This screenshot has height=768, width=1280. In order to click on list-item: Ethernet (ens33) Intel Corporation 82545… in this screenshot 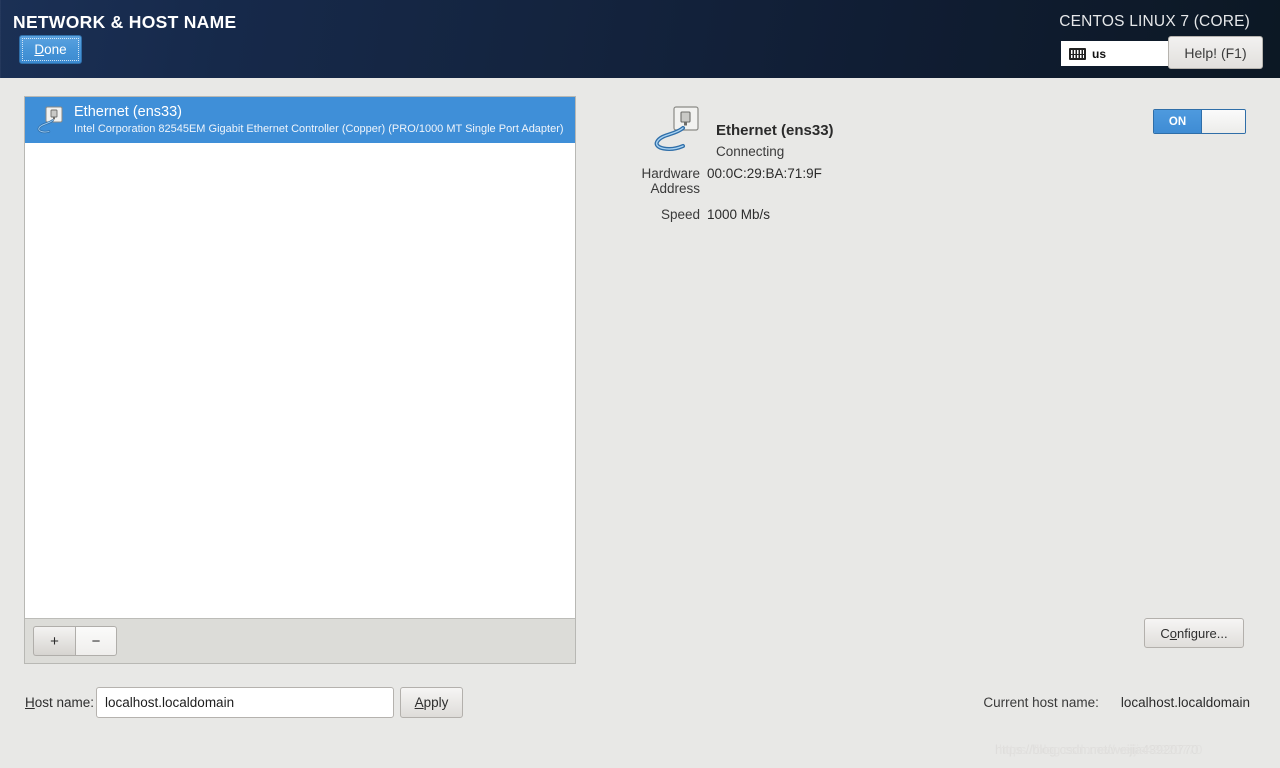, I will do `click(300, 120)`.